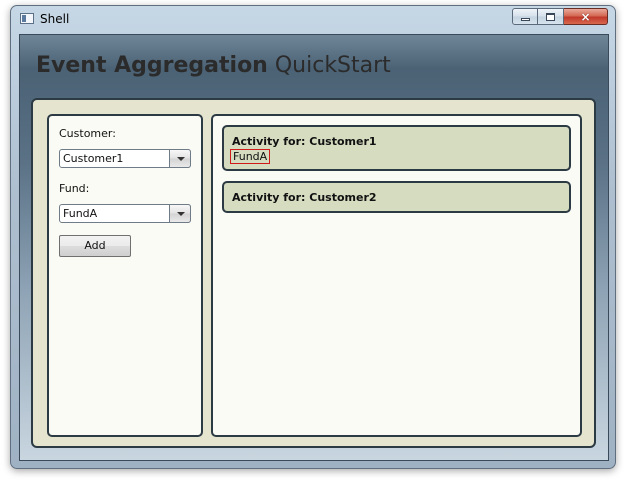 This screenshot has width=624, height=480. What do you see at coordinates (329, 65) in the screenshot?
I see `page-title-light: QuickStart` at bounding box center [329, 65].